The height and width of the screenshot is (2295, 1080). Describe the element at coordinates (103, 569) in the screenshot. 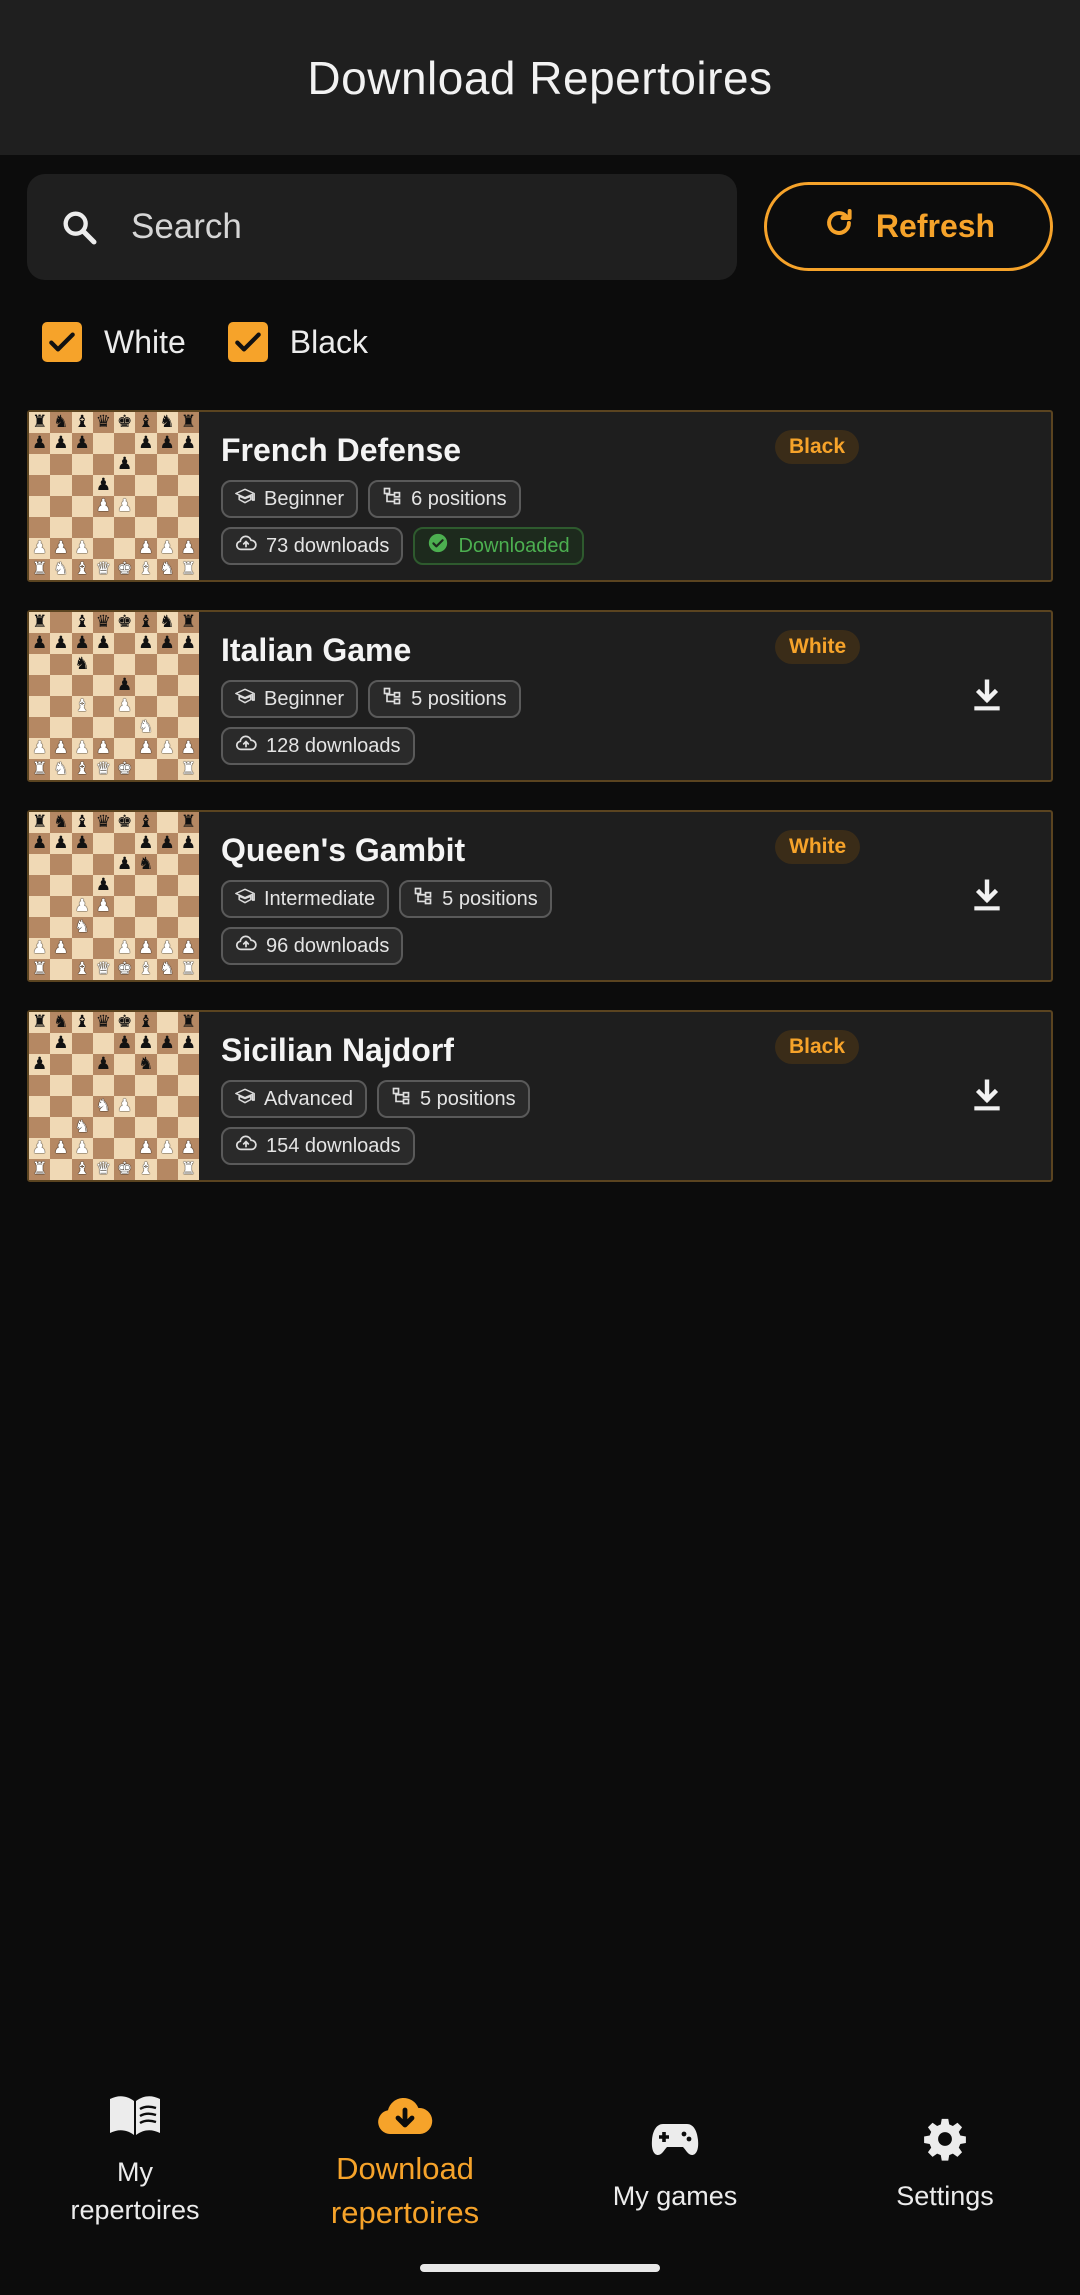

I see `board-square: ♛` at that location.